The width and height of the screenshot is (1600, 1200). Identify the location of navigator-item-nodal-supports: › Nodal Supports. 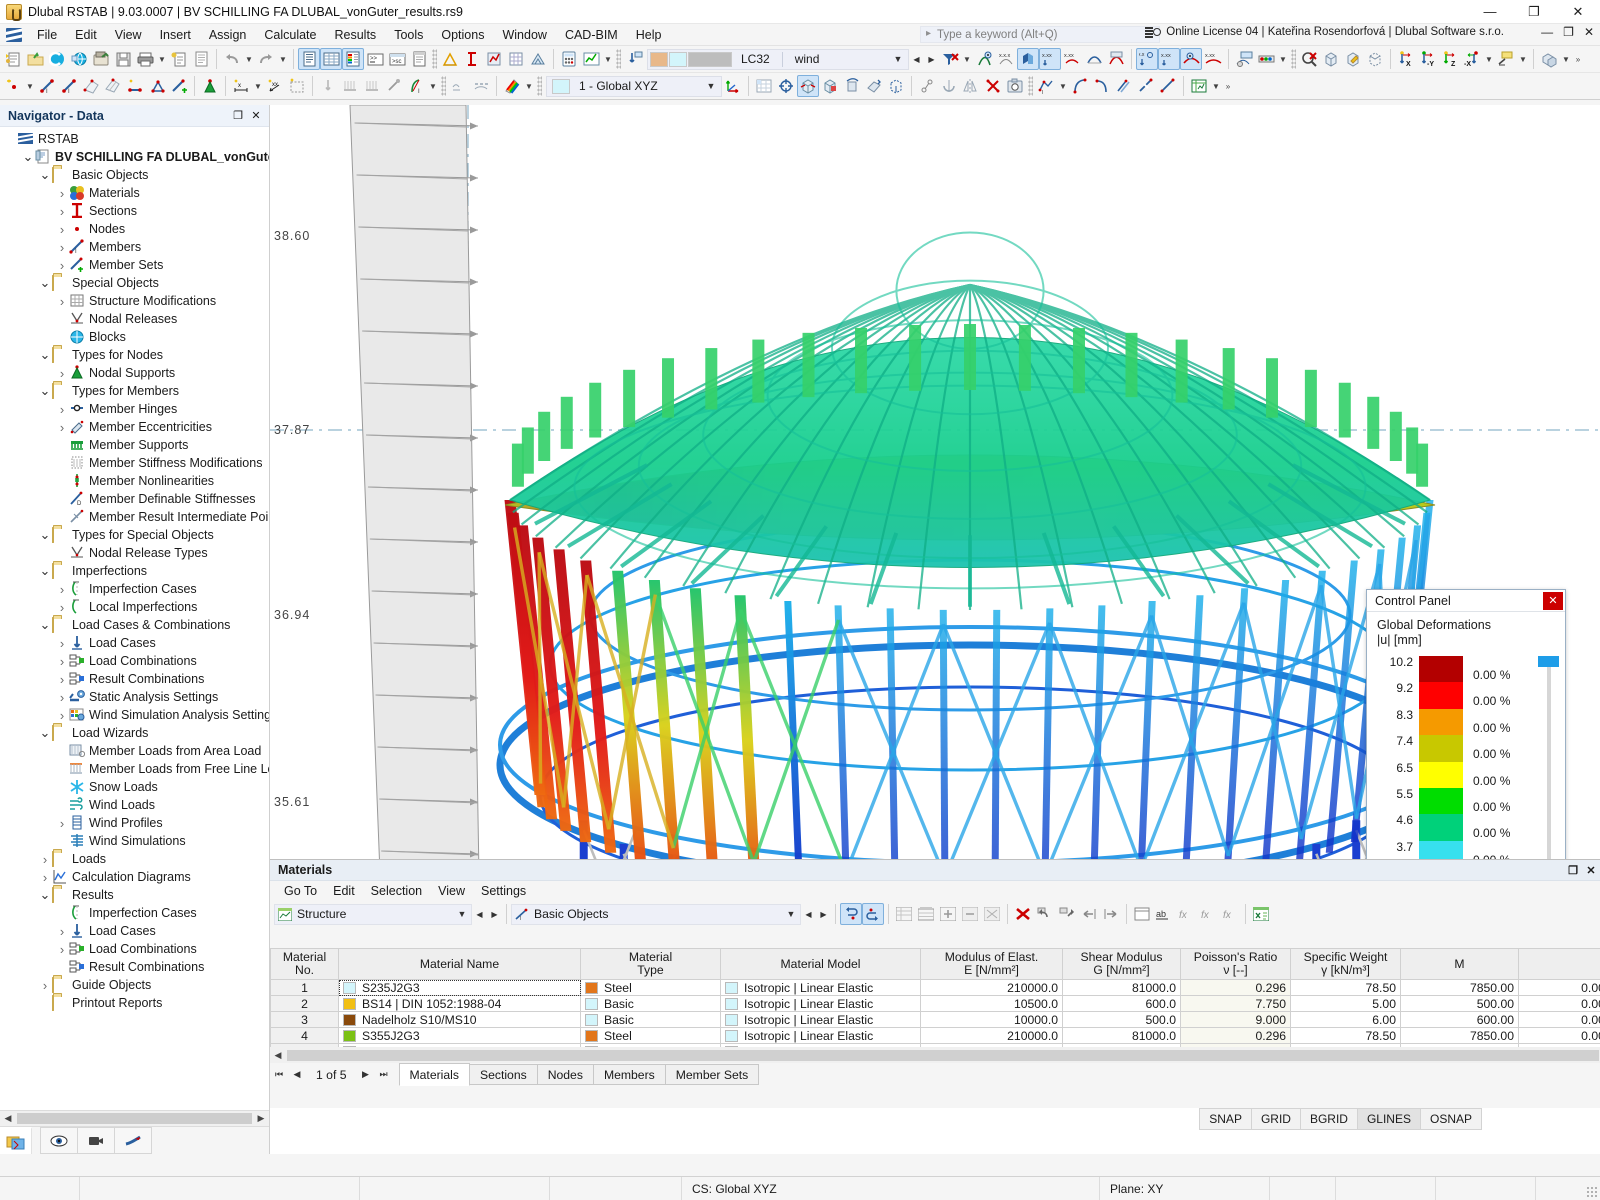
(134, 373).